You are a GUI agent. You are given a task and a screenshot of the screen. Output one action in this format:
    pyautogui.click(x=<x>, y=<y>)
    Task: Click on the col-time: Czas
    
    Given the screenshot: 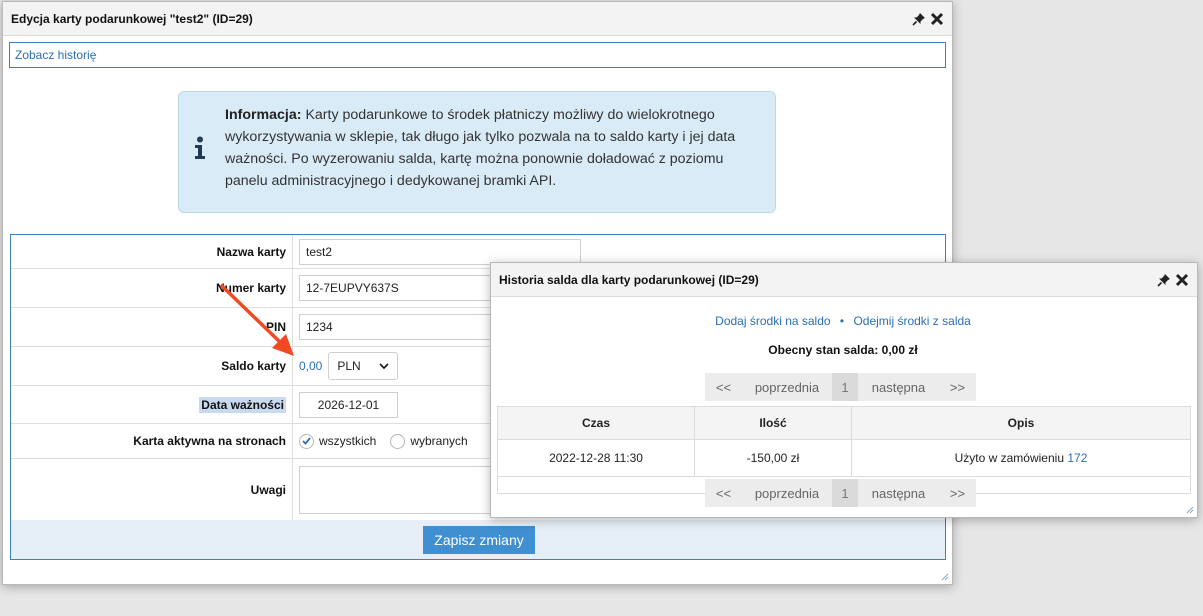 What is the action you would take?
    pyautogui.click(x=596, y=423)
    